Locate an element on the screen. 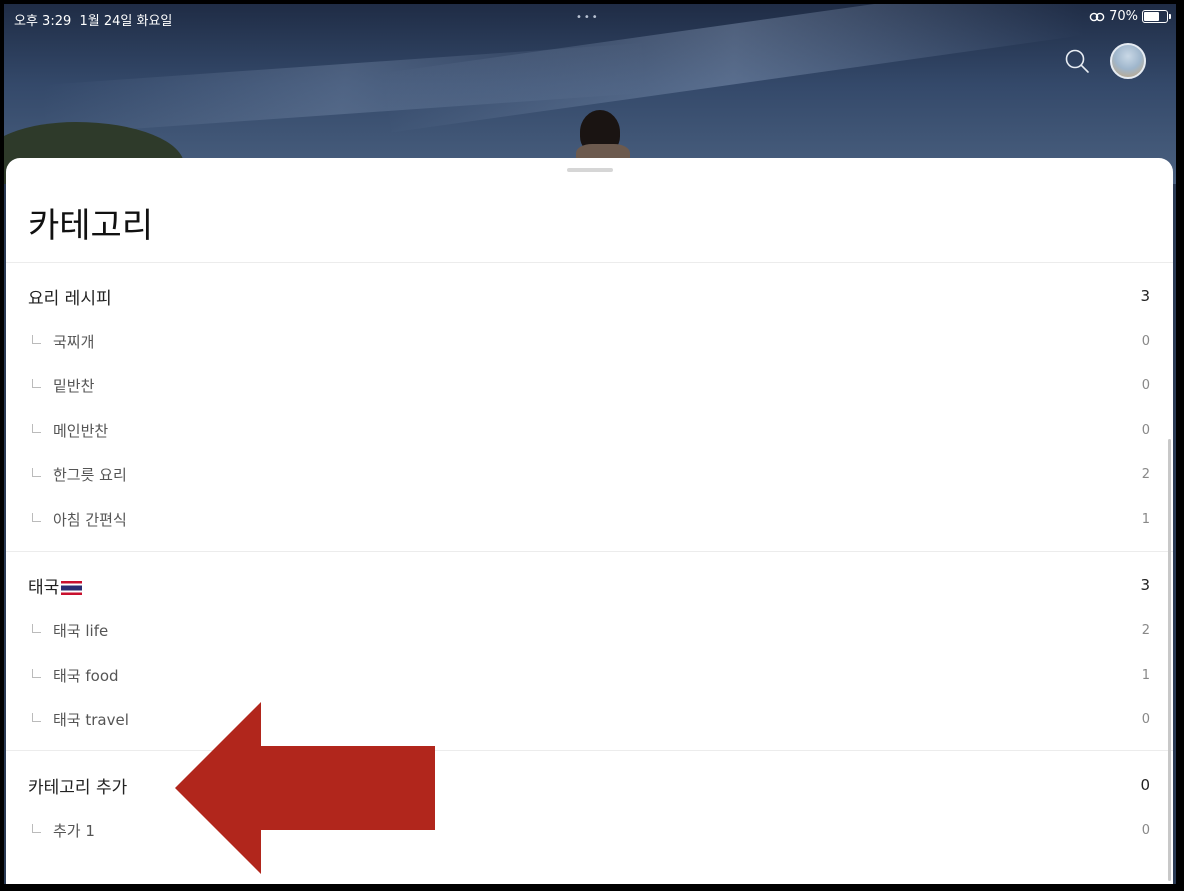 This screenshot has height=891, width=1184. search-icon is located at coordinates (1077, 61).